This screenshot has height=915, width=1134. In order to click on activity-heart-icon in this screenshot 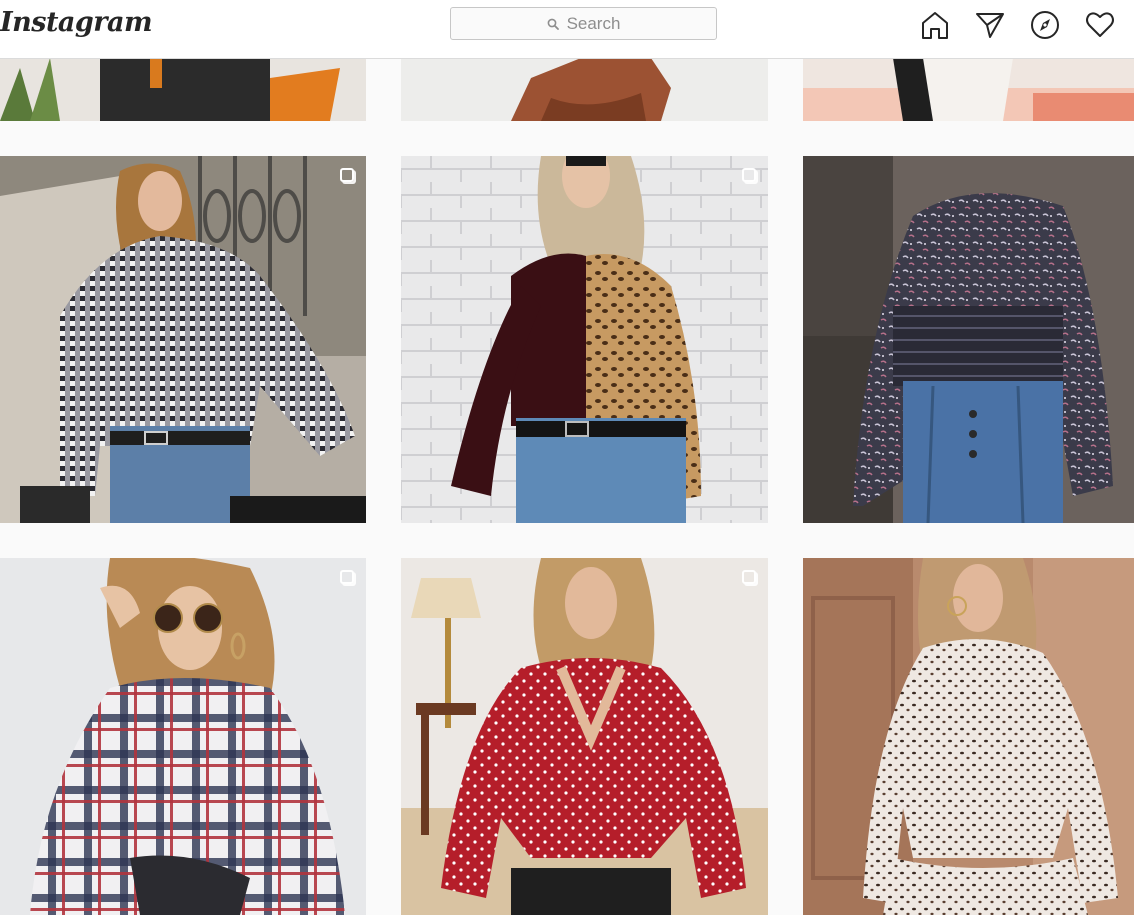, I will do `click(1100, 25)`.